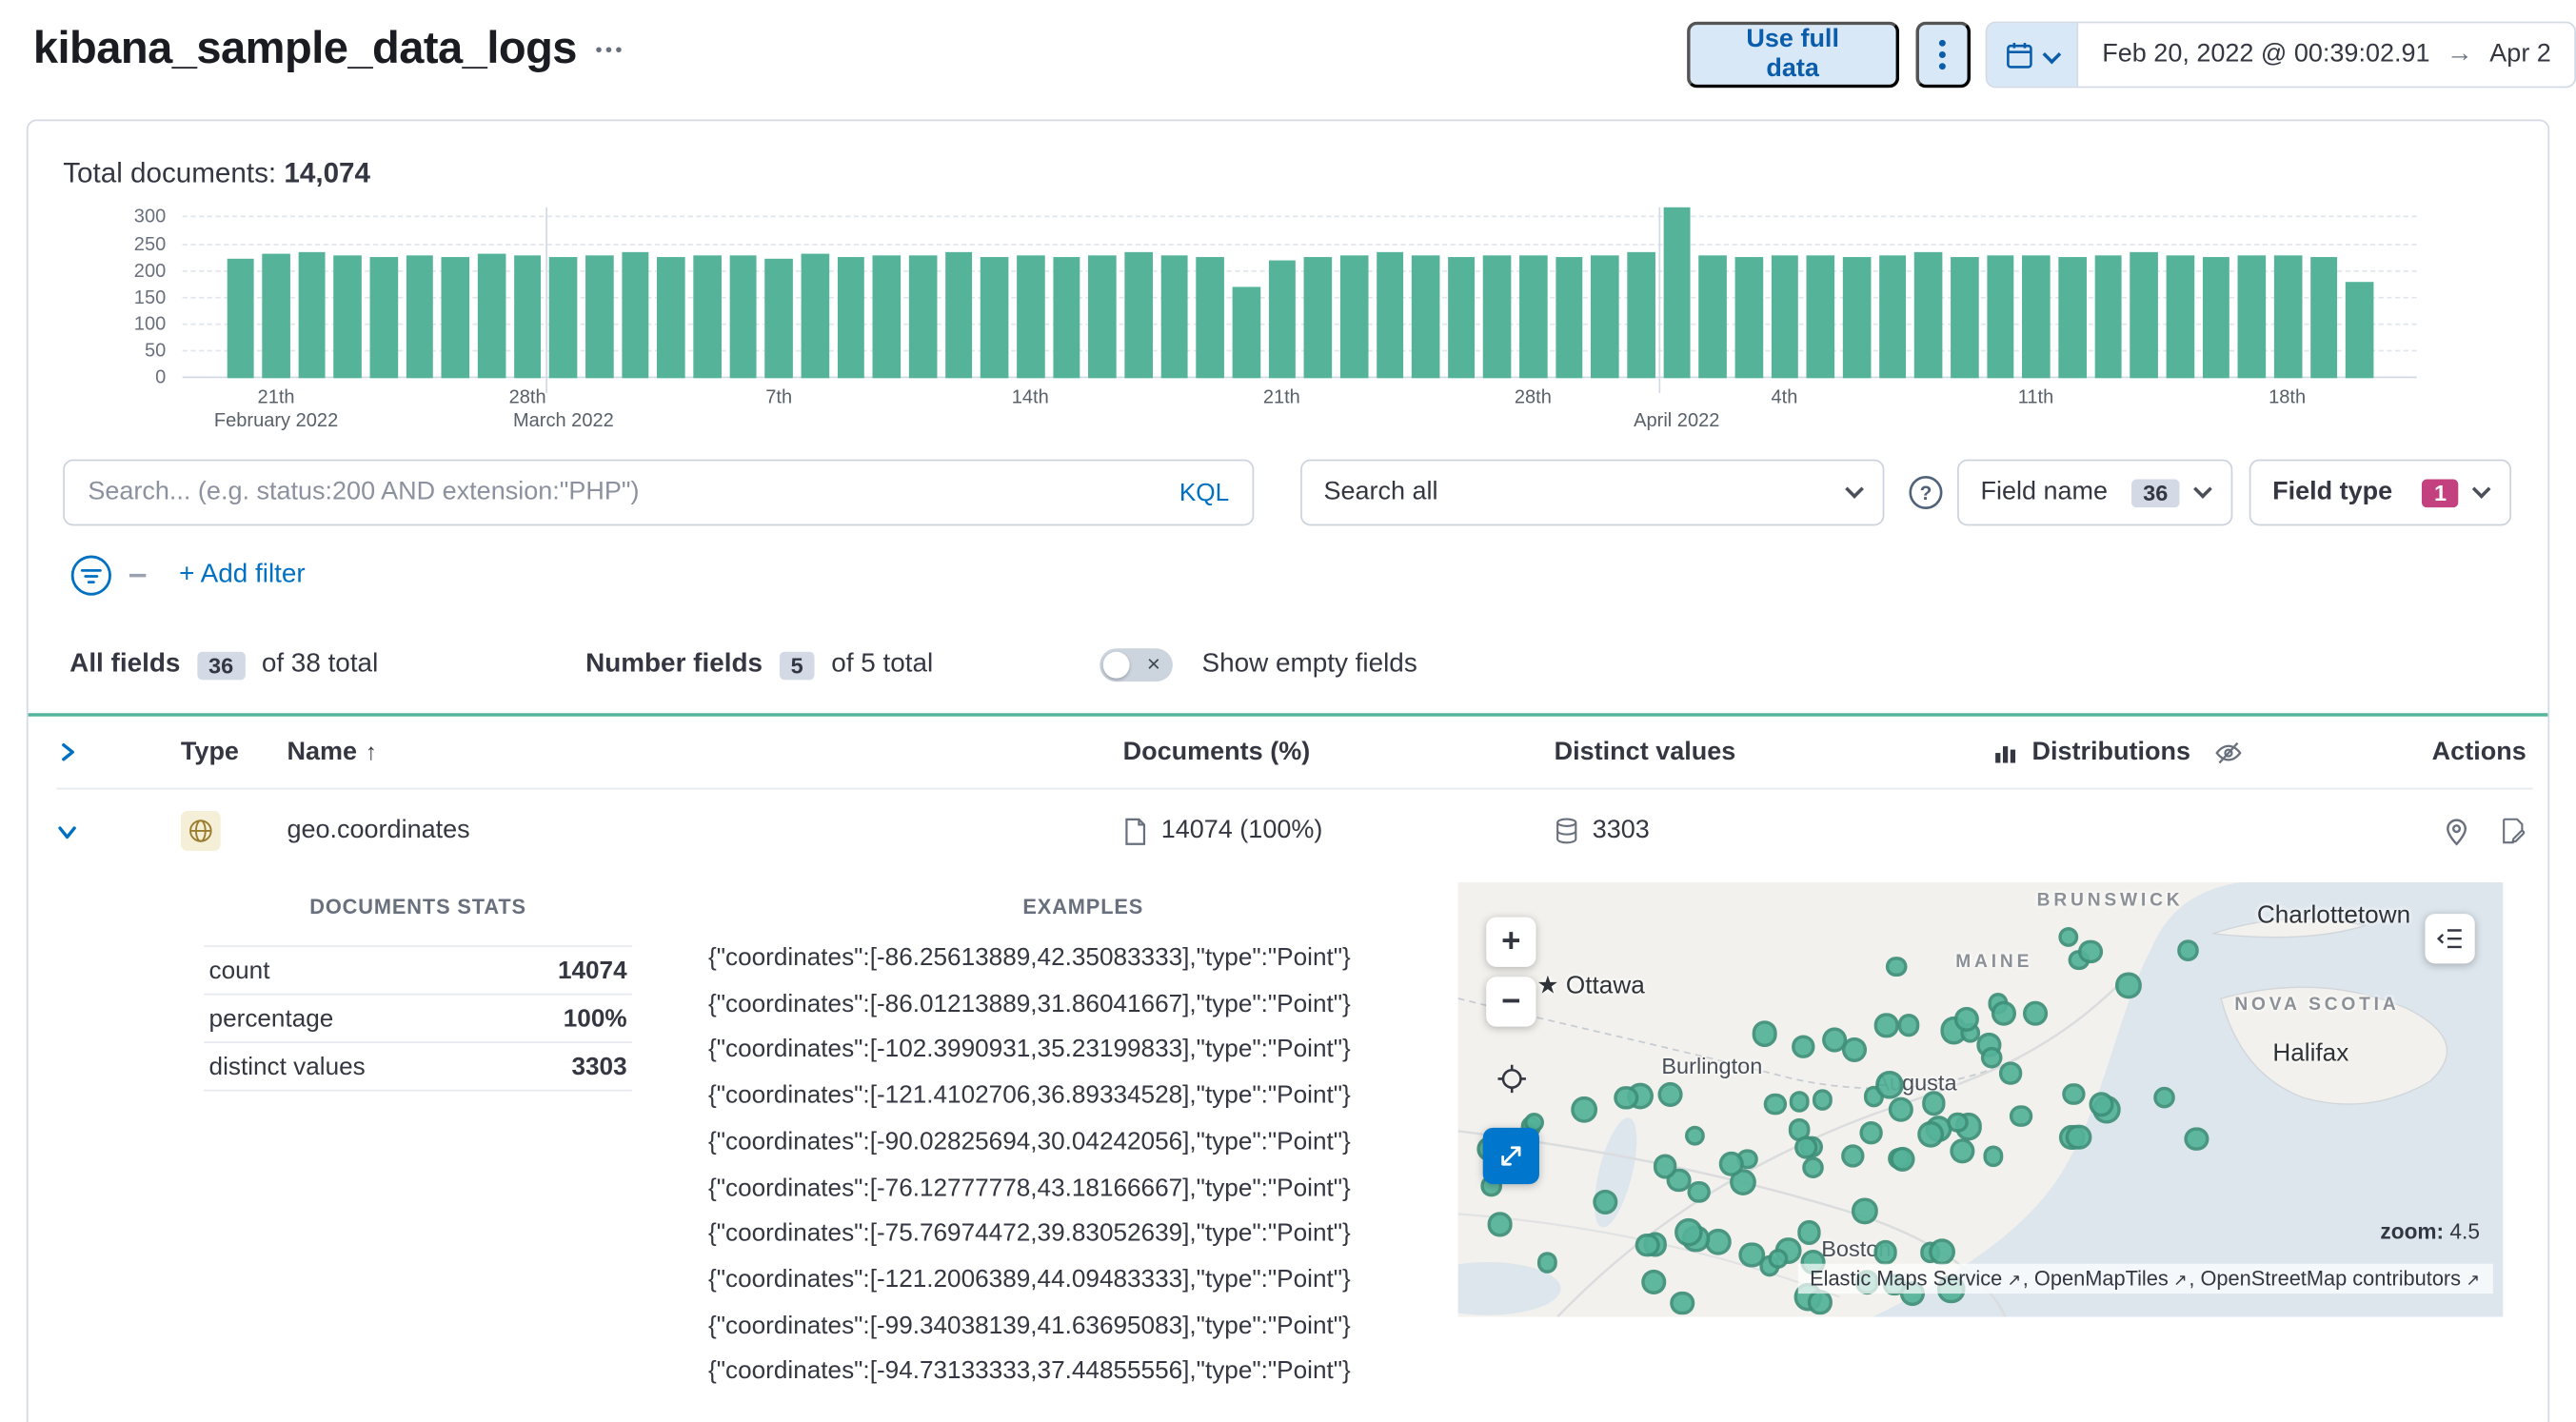 The width and height of the screenshot is (2576, 1422). I want to click on x-tick-label: 11th, so click(2036, 397).